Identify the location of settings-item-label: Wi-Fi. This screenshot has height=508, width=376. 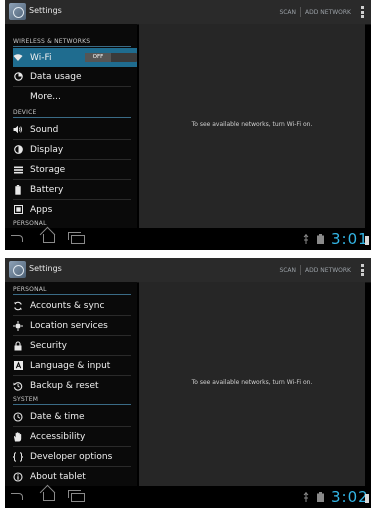
(41, 57).